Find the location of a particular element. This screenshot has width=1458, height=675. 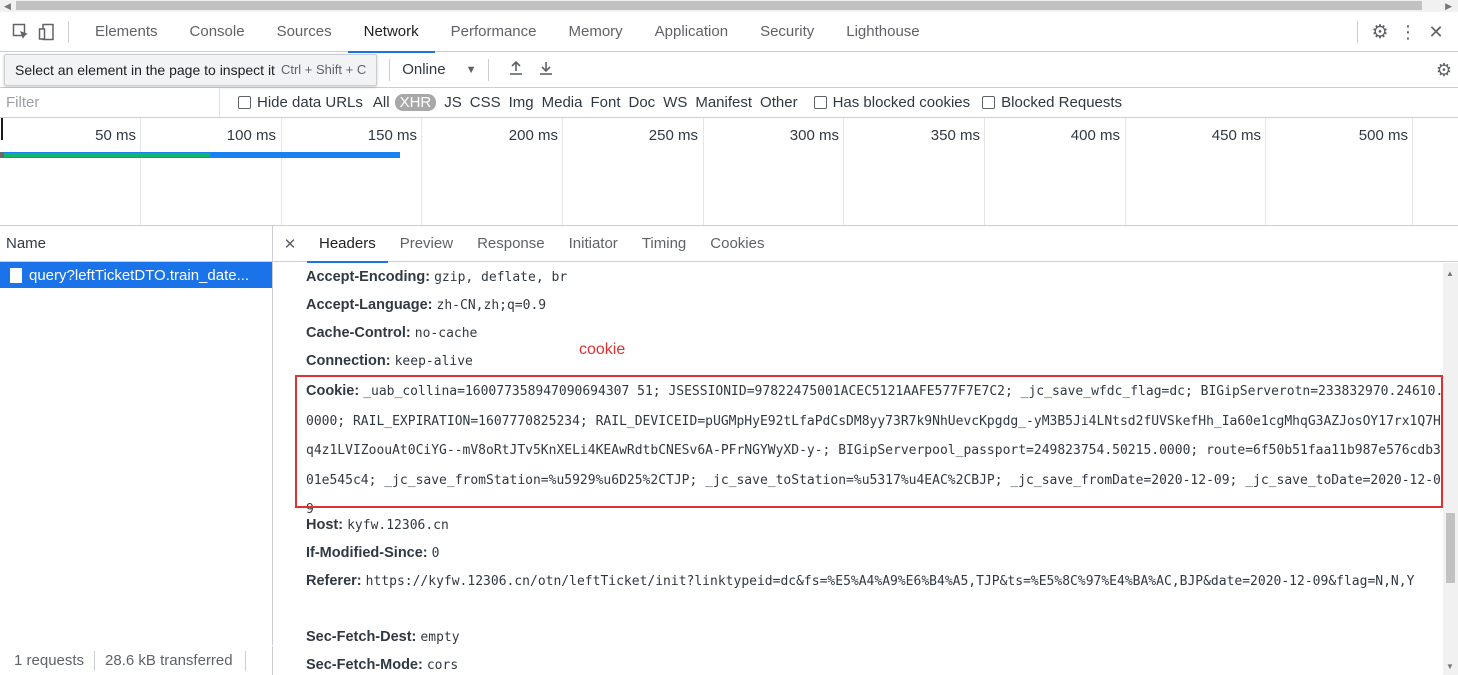

tab-elements: Elements is located at coordinates (126, 32).